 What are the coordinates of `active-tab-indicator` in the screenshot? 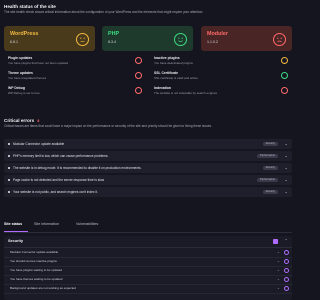 It's located at (16, 231).